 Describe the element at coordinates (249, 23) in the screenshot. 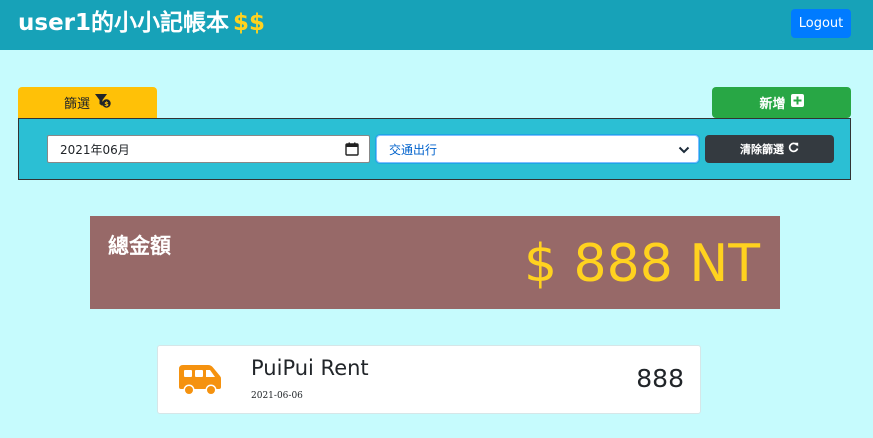

I see `brand-dollars: $$` at that location.